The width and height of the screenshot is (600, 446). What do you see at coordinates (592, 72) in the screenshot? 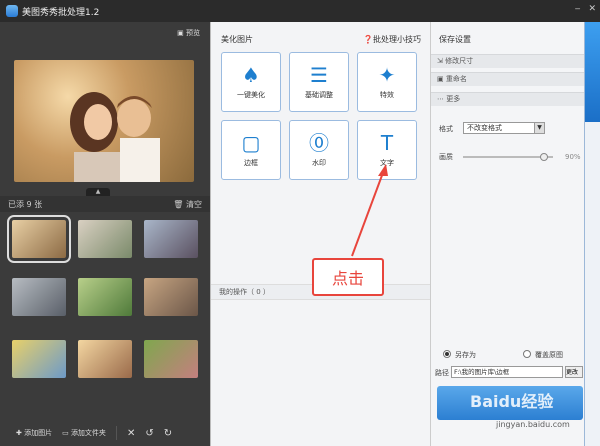
I see `side-strip-header` at bounding box center [592, 72].